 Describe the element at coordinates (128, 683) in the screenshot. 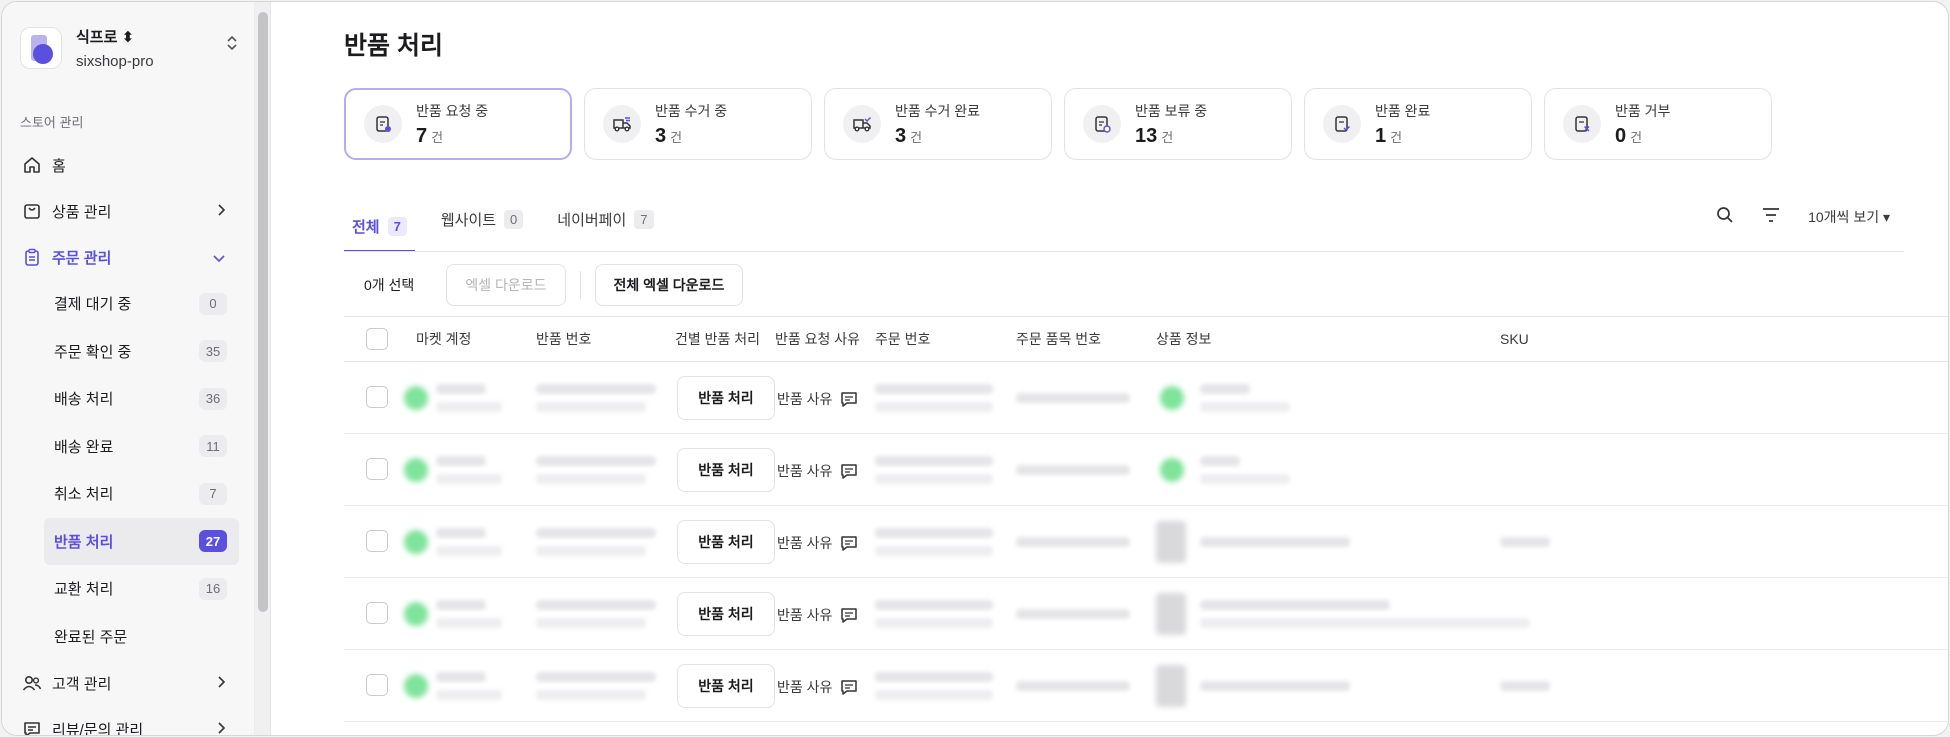

I see `sidebar-item-customers: 고객 관리` at that location.